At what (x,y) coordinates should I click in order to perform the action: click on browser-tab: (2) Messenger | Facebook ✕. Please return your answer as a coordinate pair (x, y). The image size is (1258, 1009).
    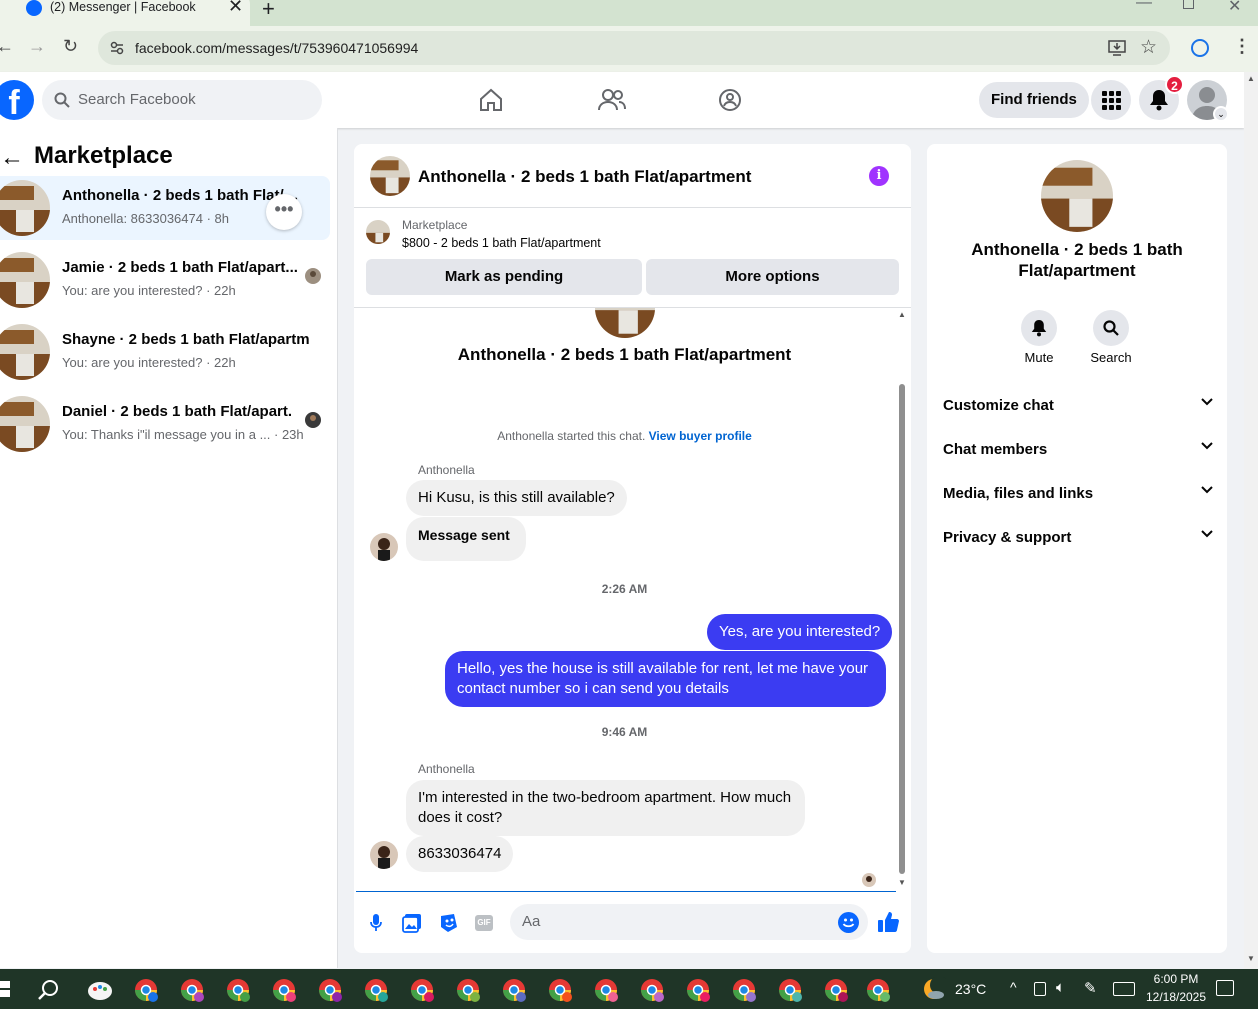
    Looking at the image, I should click on (125, 13).